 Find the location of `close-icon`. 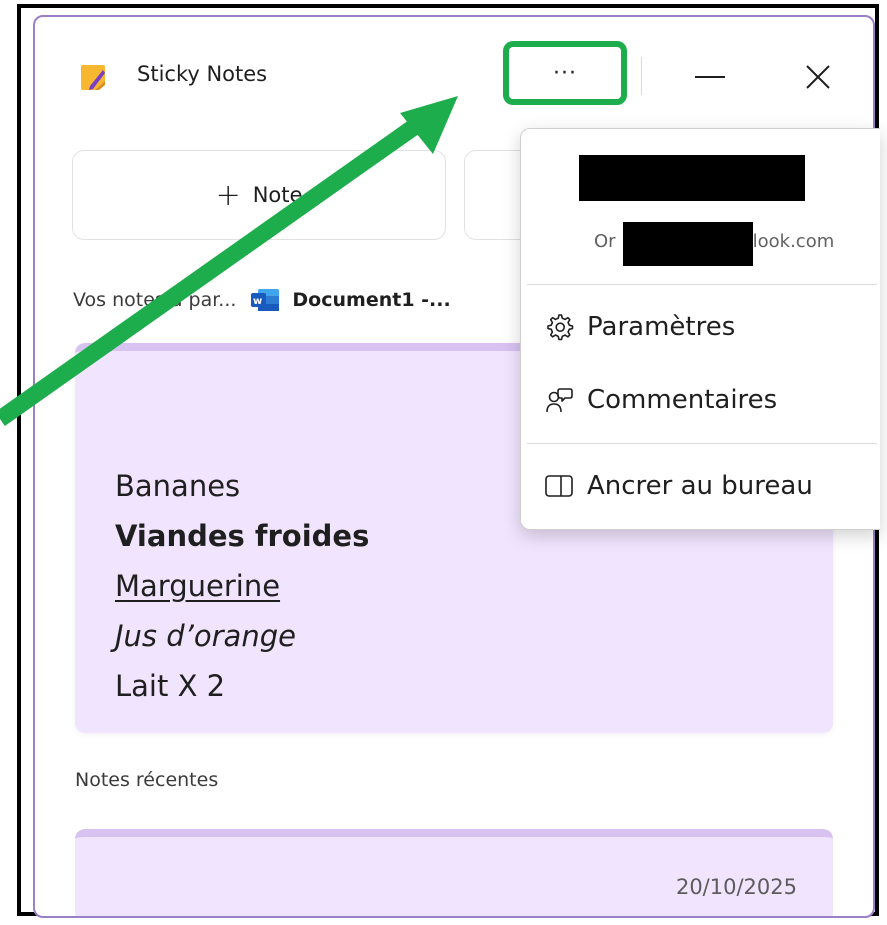

close-icon is located at coordinates (818, 77).